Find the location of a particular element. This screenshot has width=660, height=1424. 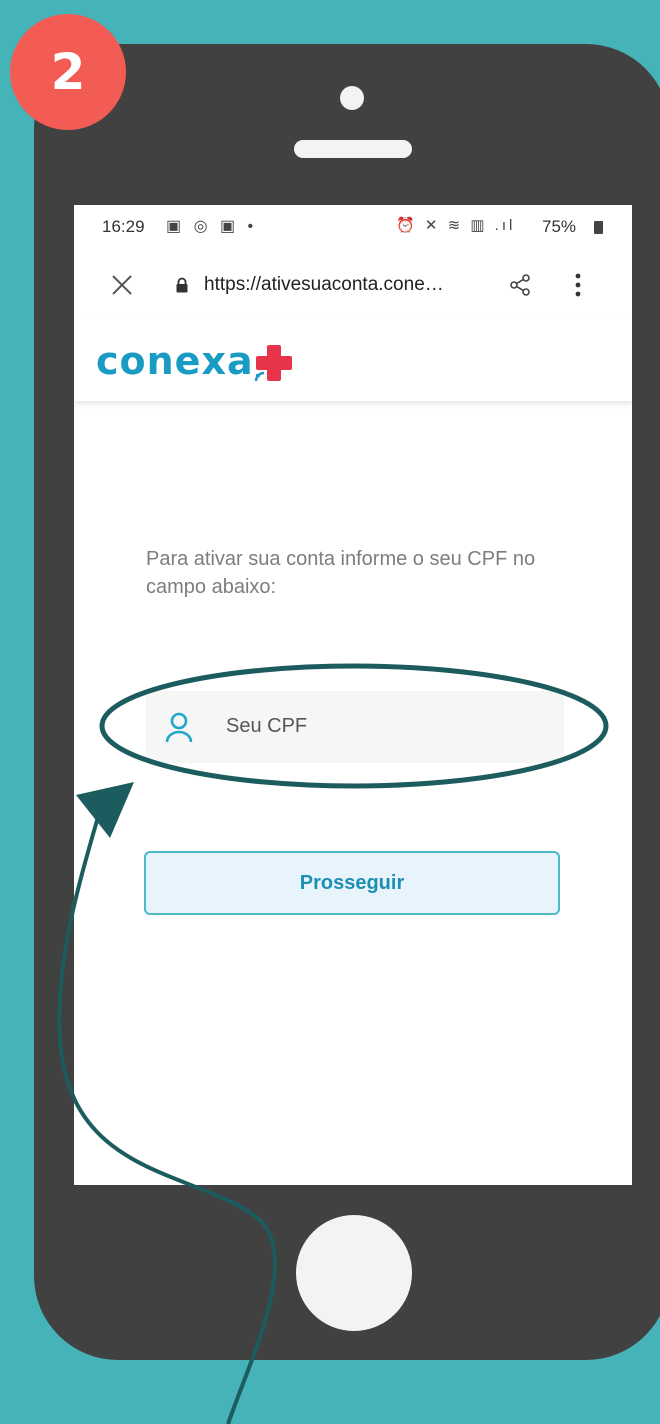

phone-speaker is located at coordinates (353, 149).